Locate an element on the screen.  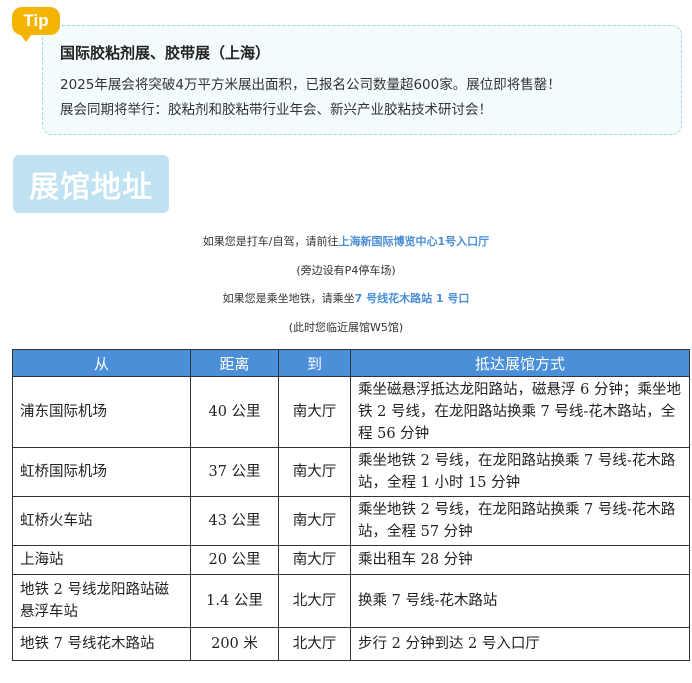
section-badge: 展馆地址 is located at coordinates (91, 184).